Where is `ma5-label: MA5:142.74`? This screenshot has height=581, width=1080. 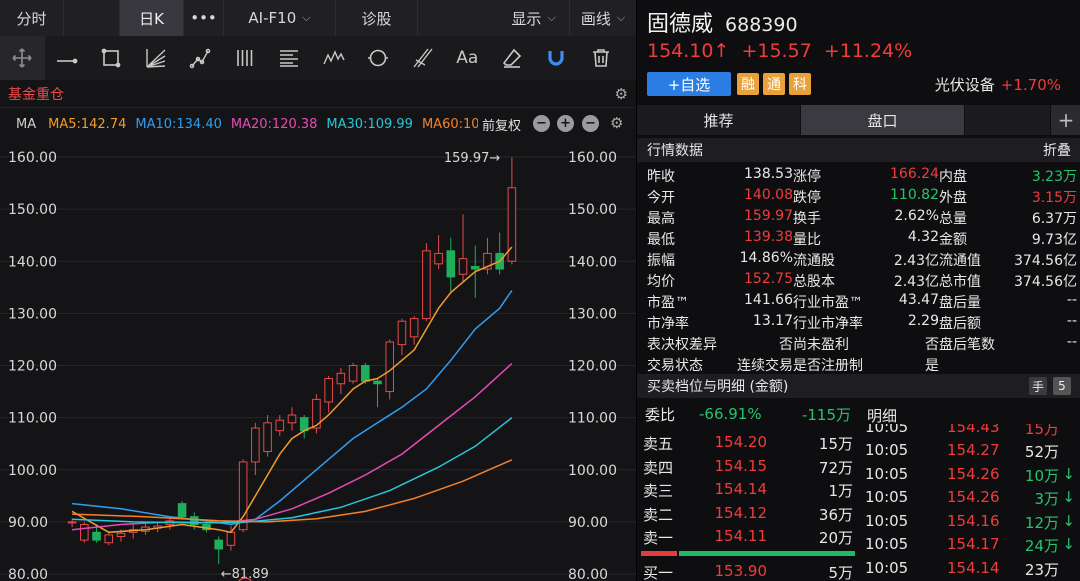 ma5-label: MA5:142.74 is located at coordinates (87, 124).